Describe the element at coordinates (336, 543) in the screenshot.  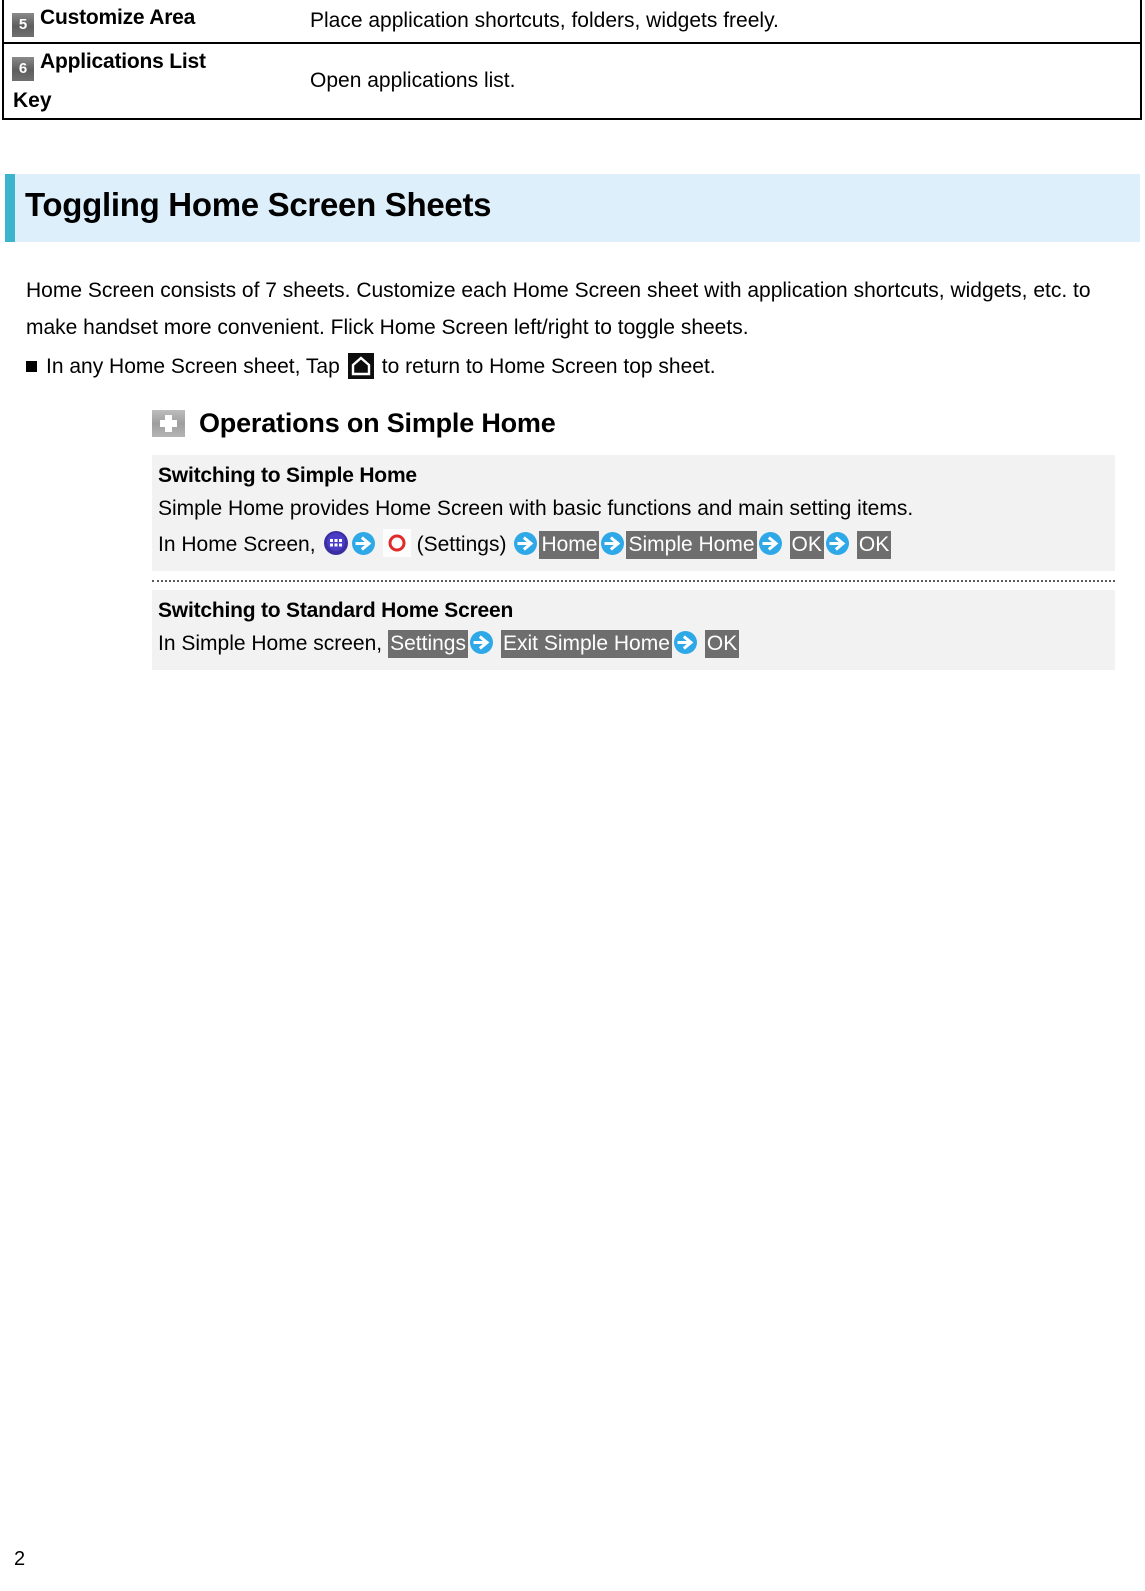
I see `apps-grid-icon` at that location.